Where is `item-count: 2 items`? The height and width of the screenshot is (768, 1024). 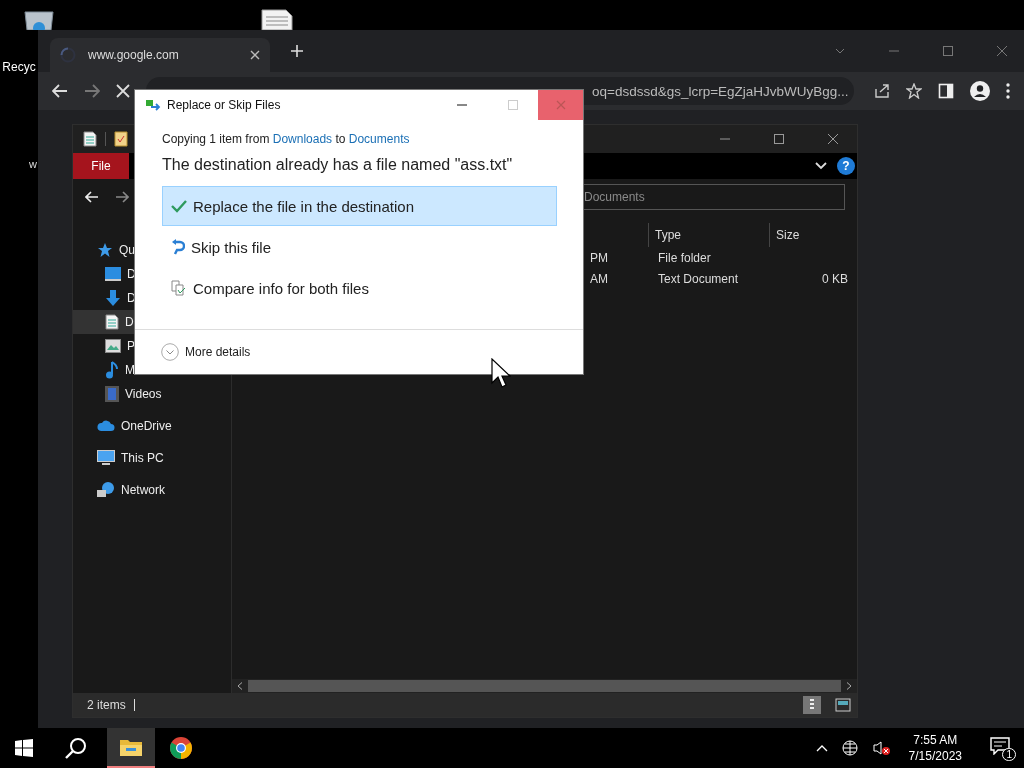 item-count: 2 items is located at coordinates (106, 705).